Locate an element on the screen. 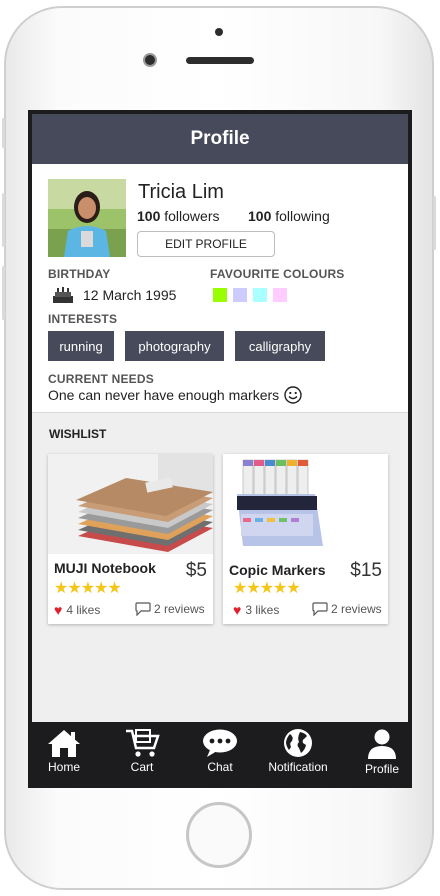 Image resolution: width=440 pixels, height=896 pixels. person-icon is located at coordinates (382, 744).